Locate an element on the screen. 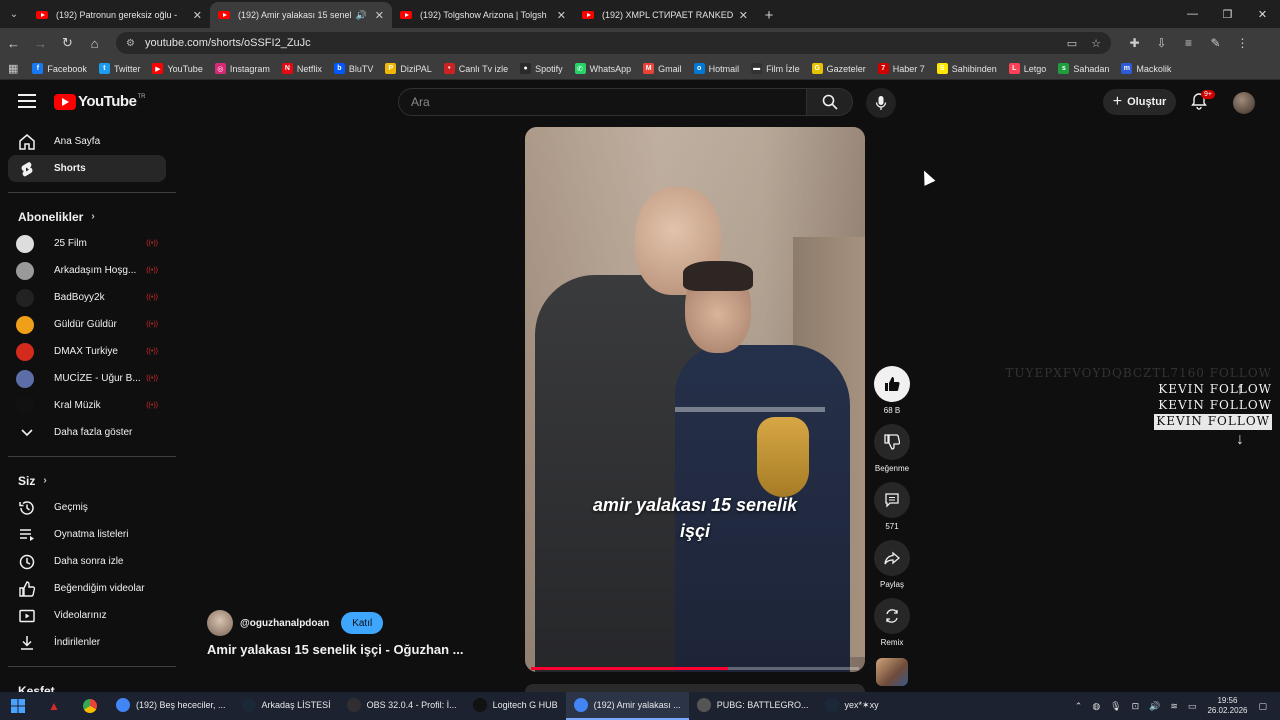  windows-start-icon is located at coordinates (18, 706).